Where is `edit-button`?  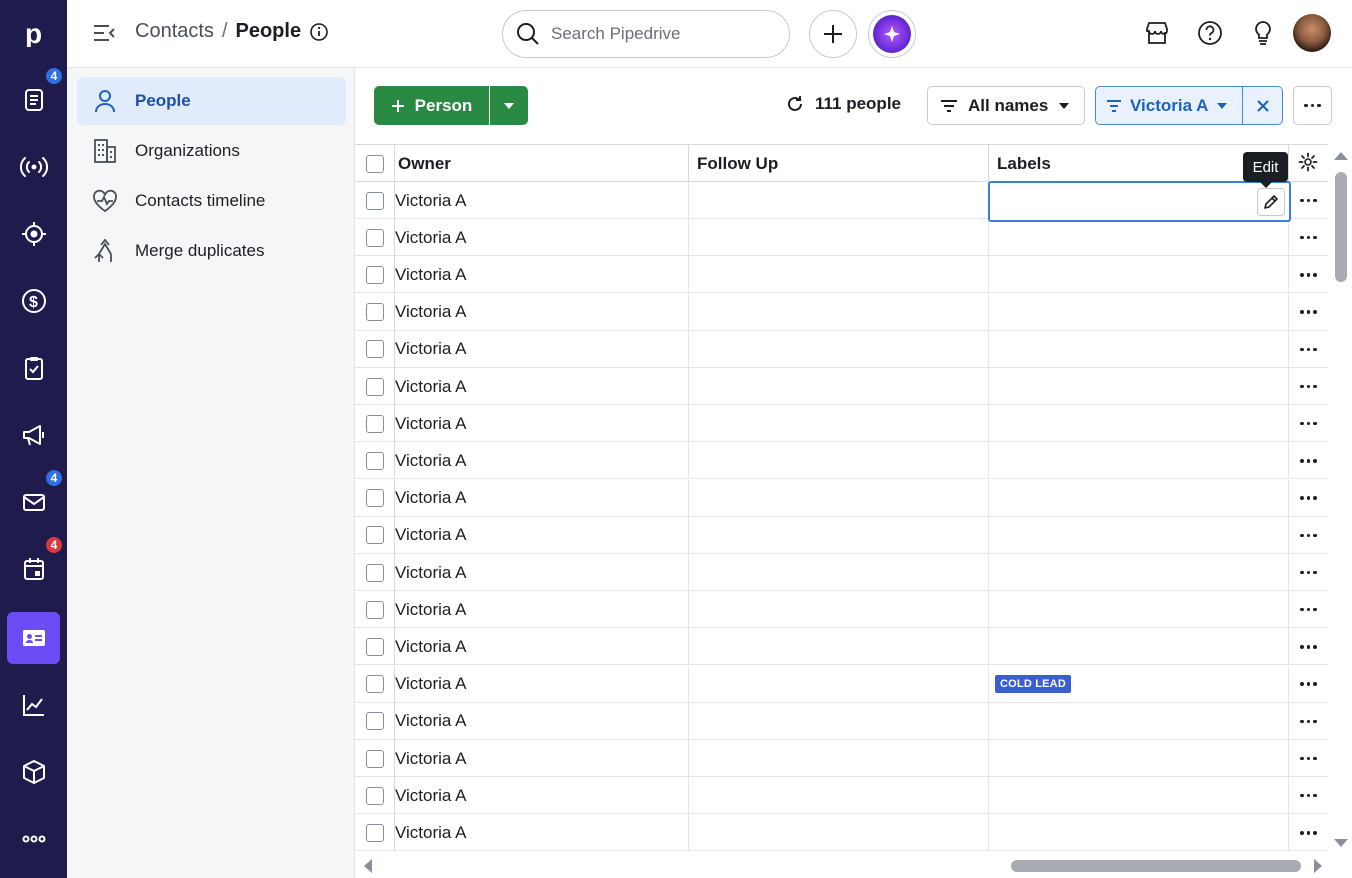 edit-button is located at coordinates (1271, 202).